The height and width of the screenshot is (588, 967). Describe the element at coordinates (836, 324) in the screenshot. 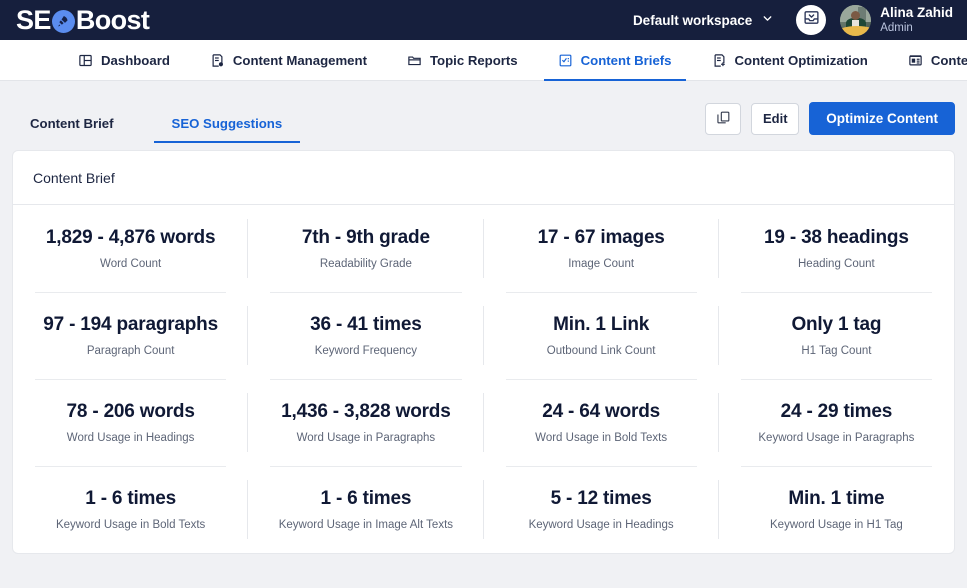

I see `stat-value: Only 1 tag` at that location.